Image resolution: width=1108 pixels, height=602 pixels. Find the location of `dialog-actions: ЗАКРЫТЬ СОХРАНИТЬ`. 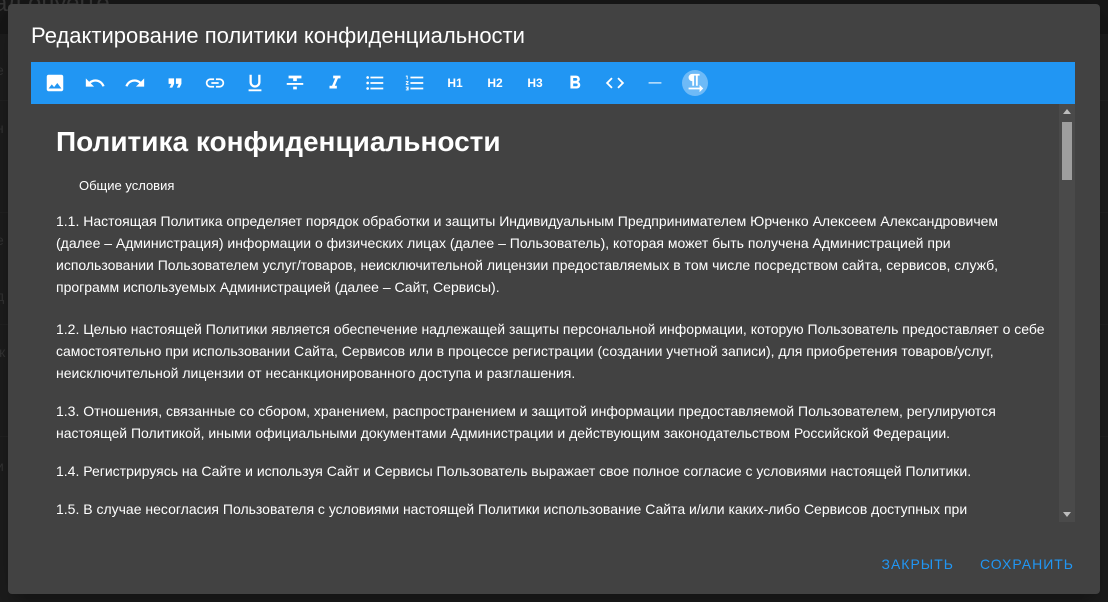

dialog-actions: ЗАКРЫТЬ СОХРАНИТЬ is located at coordinates (978, 564).